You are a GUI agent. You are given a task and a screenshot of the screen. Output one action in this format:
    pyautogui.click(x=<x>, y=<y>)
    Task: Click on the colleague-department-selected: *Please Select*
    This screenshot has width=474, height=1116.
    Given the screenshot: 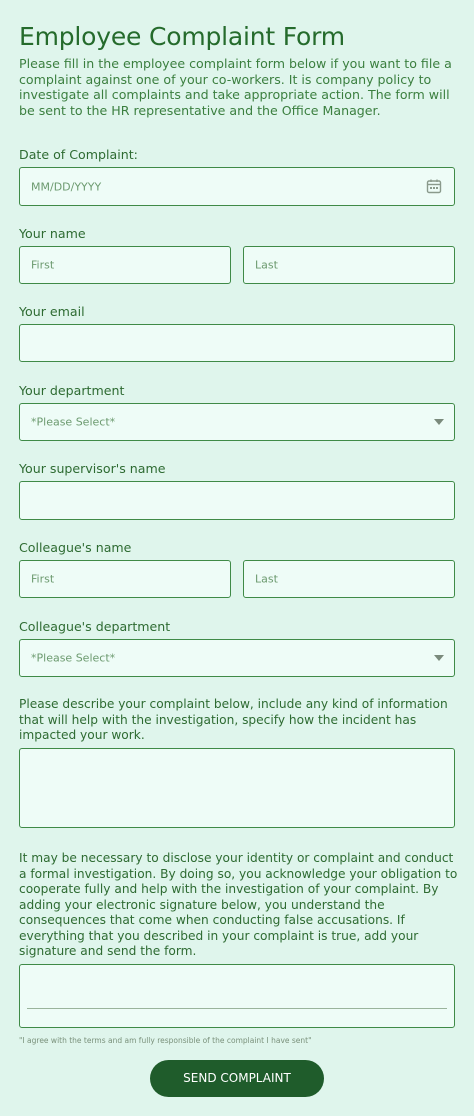 What is the action you would take?
    pyautogui.click(x=73, y=658)
    